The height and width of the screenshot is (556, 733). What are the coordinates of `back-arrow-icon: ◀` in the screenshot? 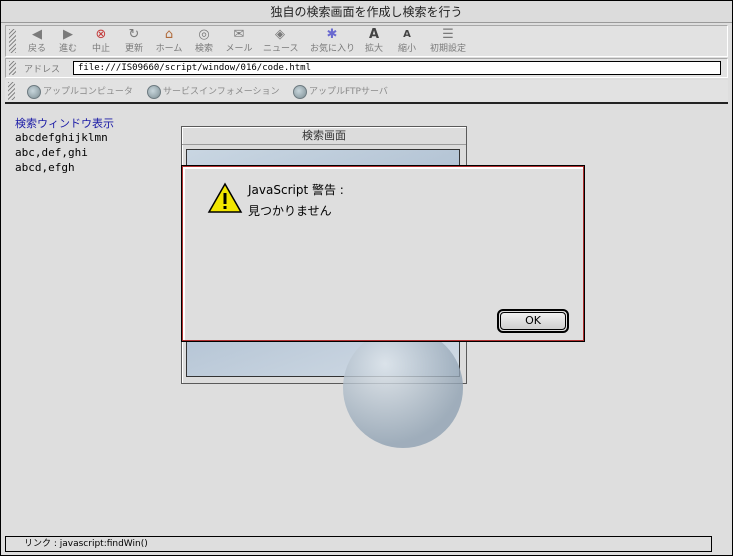 It's located at (37, 34).